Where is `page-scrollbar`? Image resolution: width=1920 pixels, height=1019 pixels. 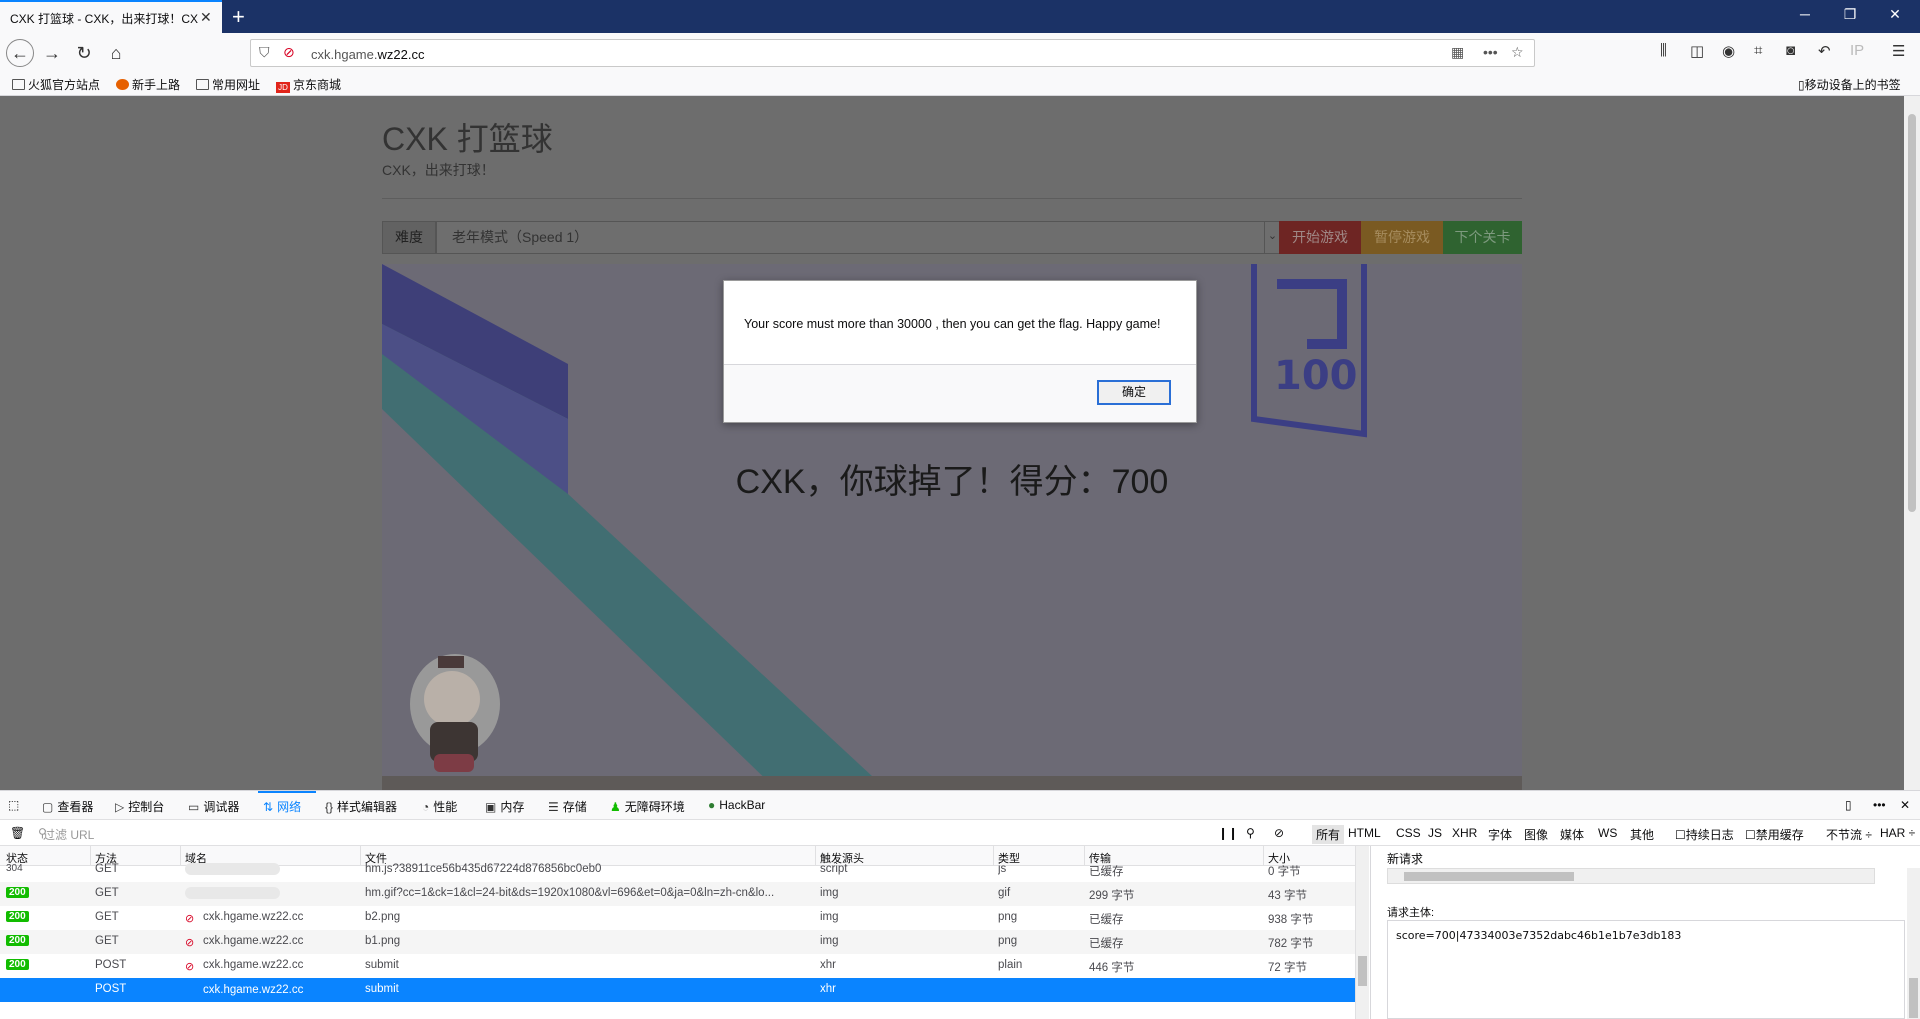 page-scrollbar is located at coordinates (1912, 443).